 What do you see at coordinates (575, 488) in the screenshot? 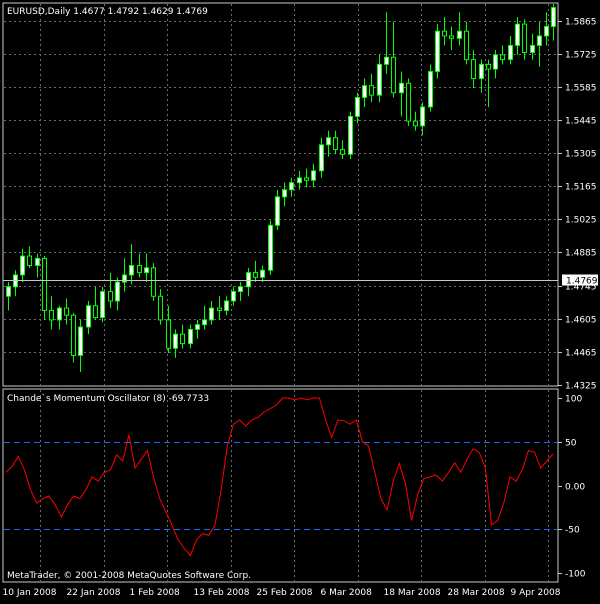
I see `oscillator-tick-label: 0.00` at bounding box center [575, 488].